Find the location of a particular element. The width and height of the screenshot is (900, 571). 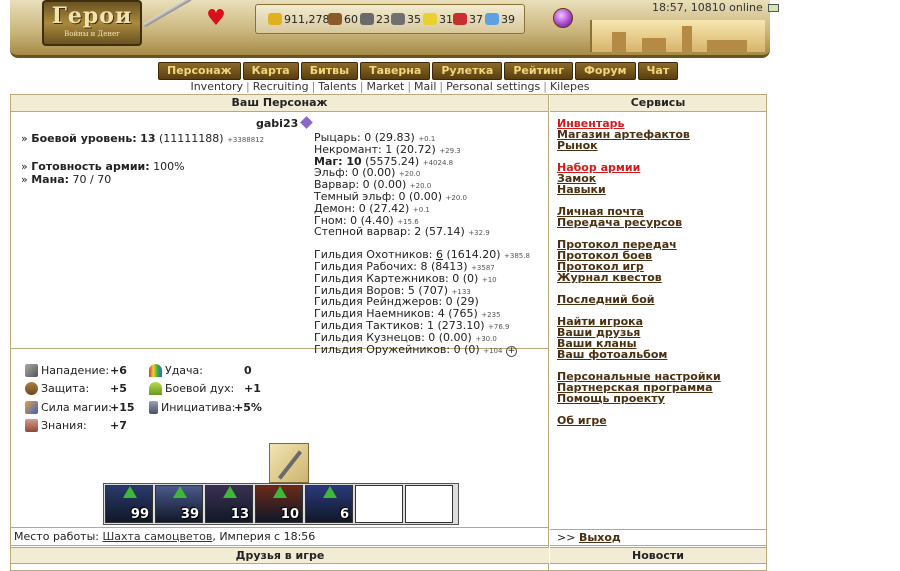

nav-tab-0: Персонаж is located at coordinates (199, 71).